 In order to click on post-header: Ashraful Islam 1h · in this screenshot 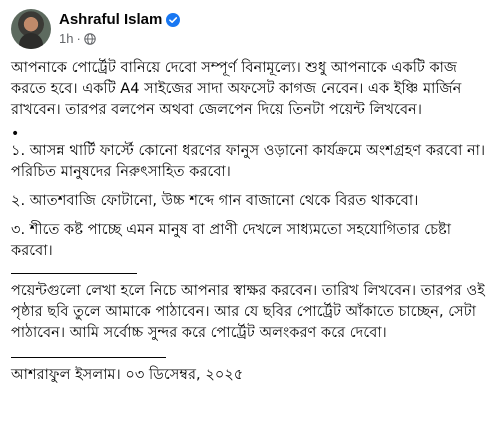, I will do `click(96, 29)`.